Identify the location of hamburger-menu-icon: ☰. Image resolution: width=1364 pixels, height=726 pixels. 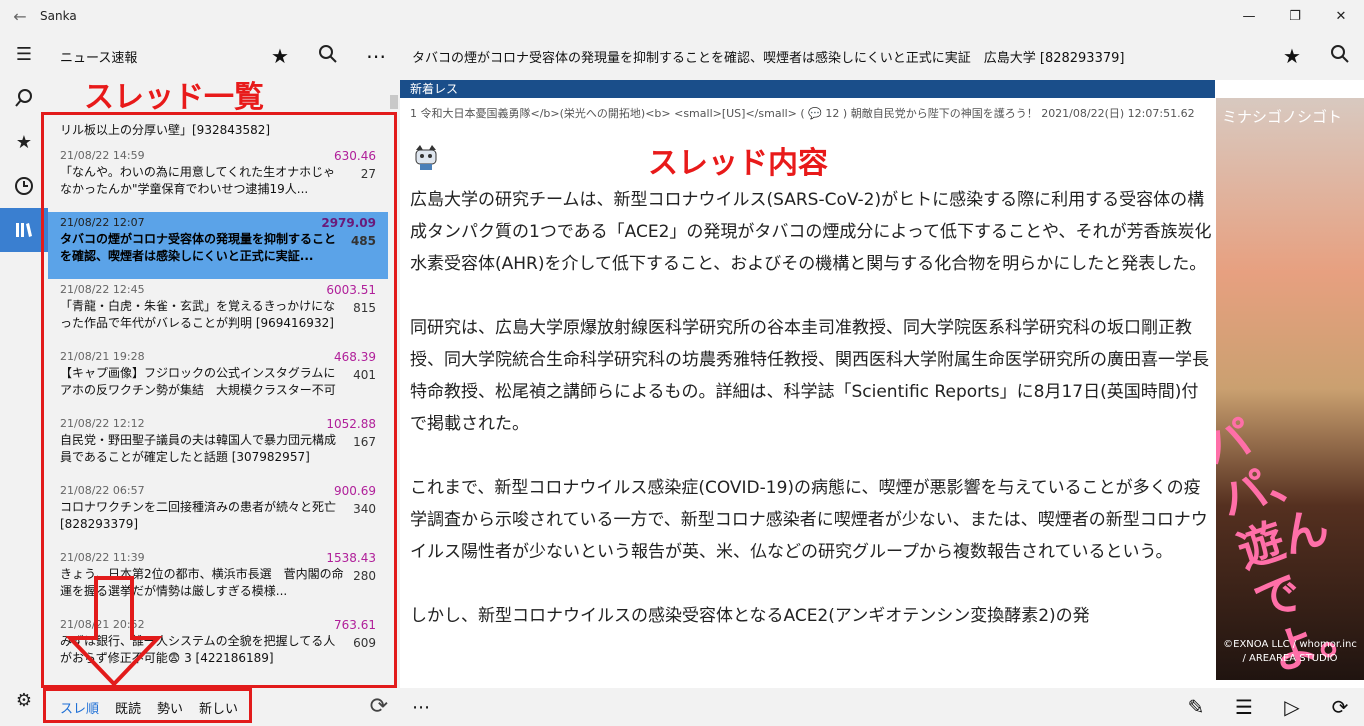
(24, 54).